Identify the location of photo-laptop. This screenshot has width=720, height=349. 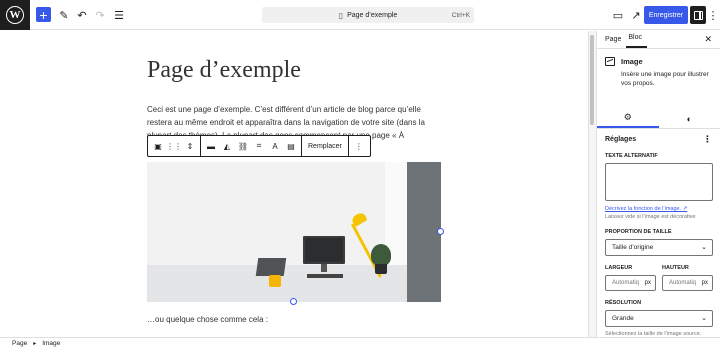
(271, 267).